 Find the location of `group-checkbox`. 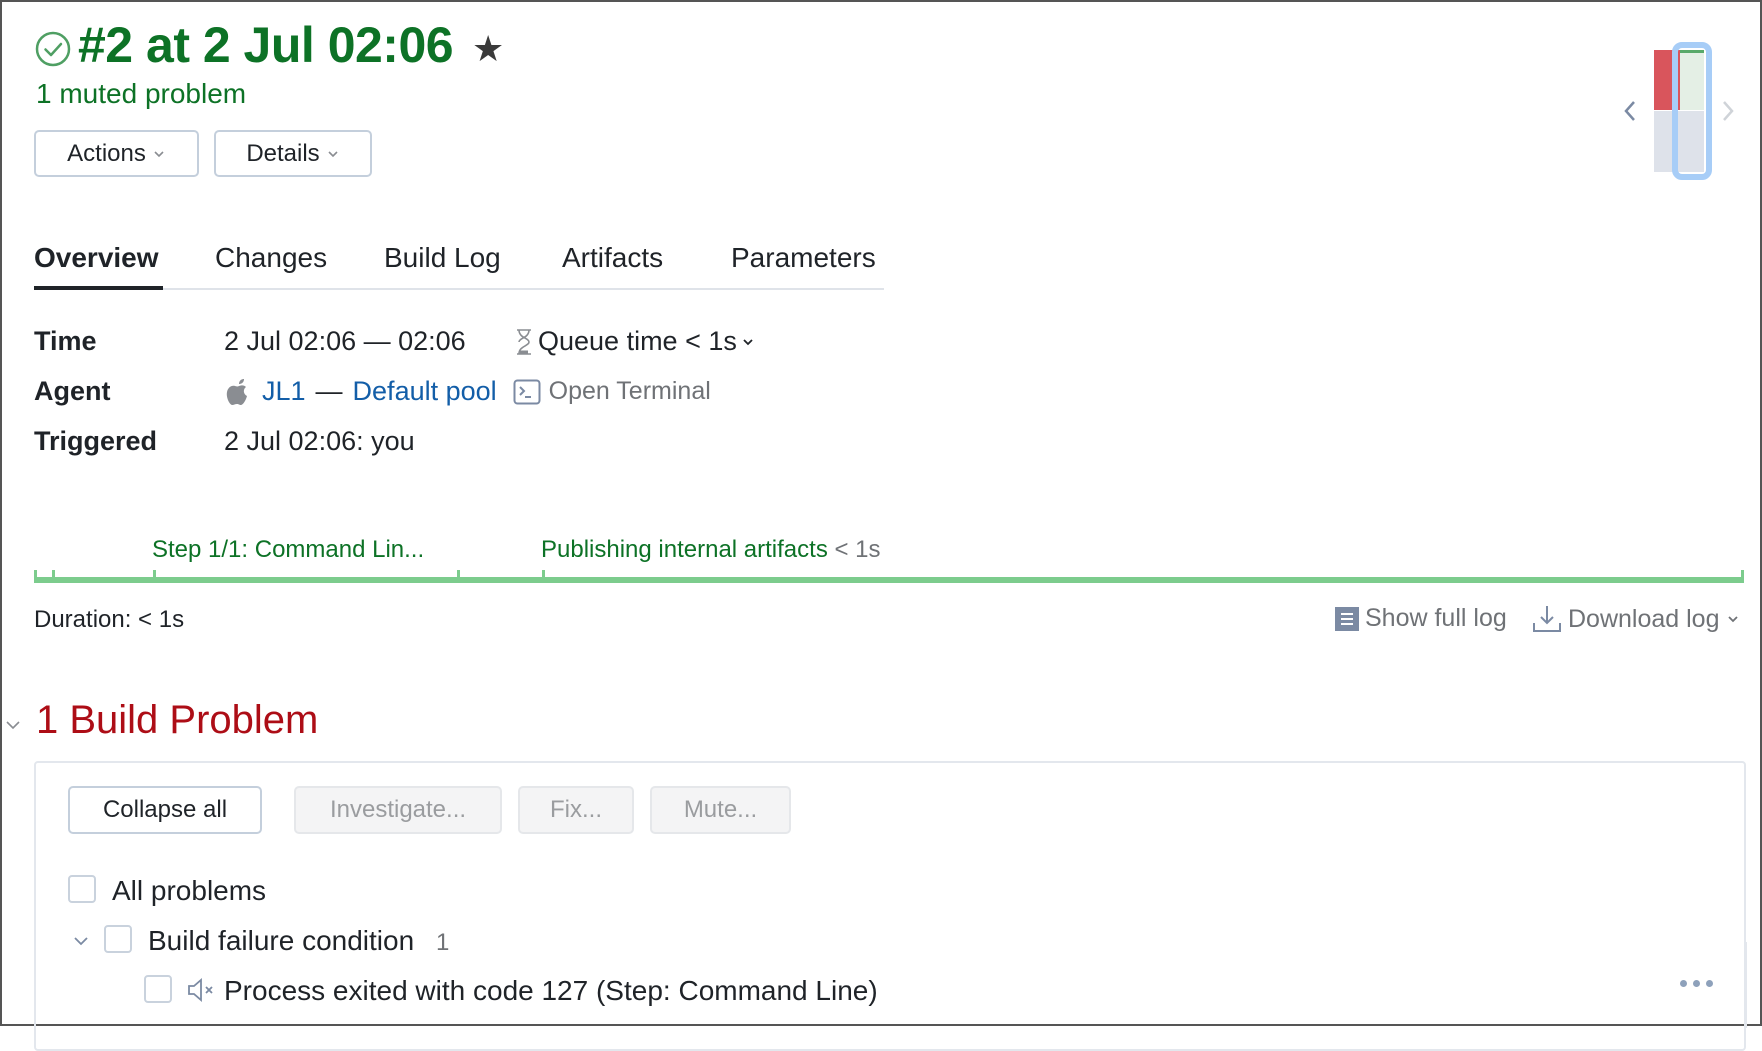

group-checkbox is located at coordinates (118, 939).